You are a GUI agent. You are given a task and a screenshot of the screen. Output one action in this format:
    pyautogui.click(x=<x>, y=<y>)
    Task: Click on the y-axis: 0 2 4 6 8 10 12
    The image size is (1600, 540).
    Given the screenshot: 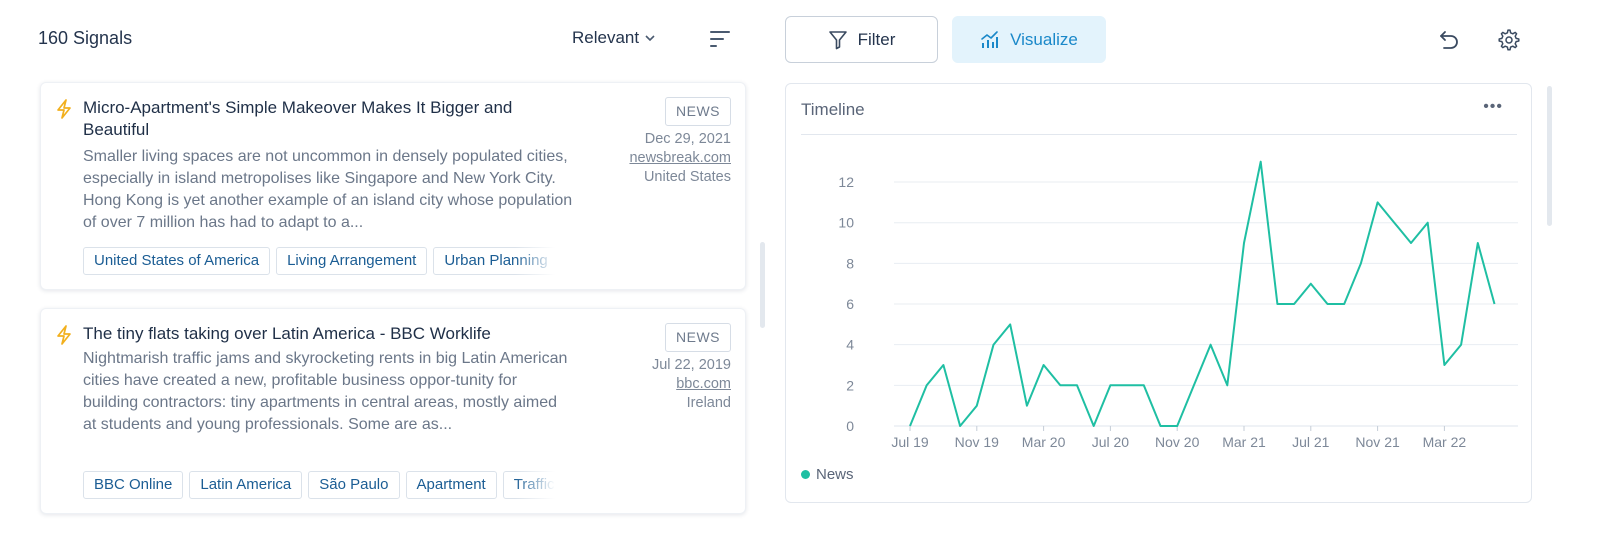 What is the action you would take?
    pyautogui.click(x=846, y=304)
    